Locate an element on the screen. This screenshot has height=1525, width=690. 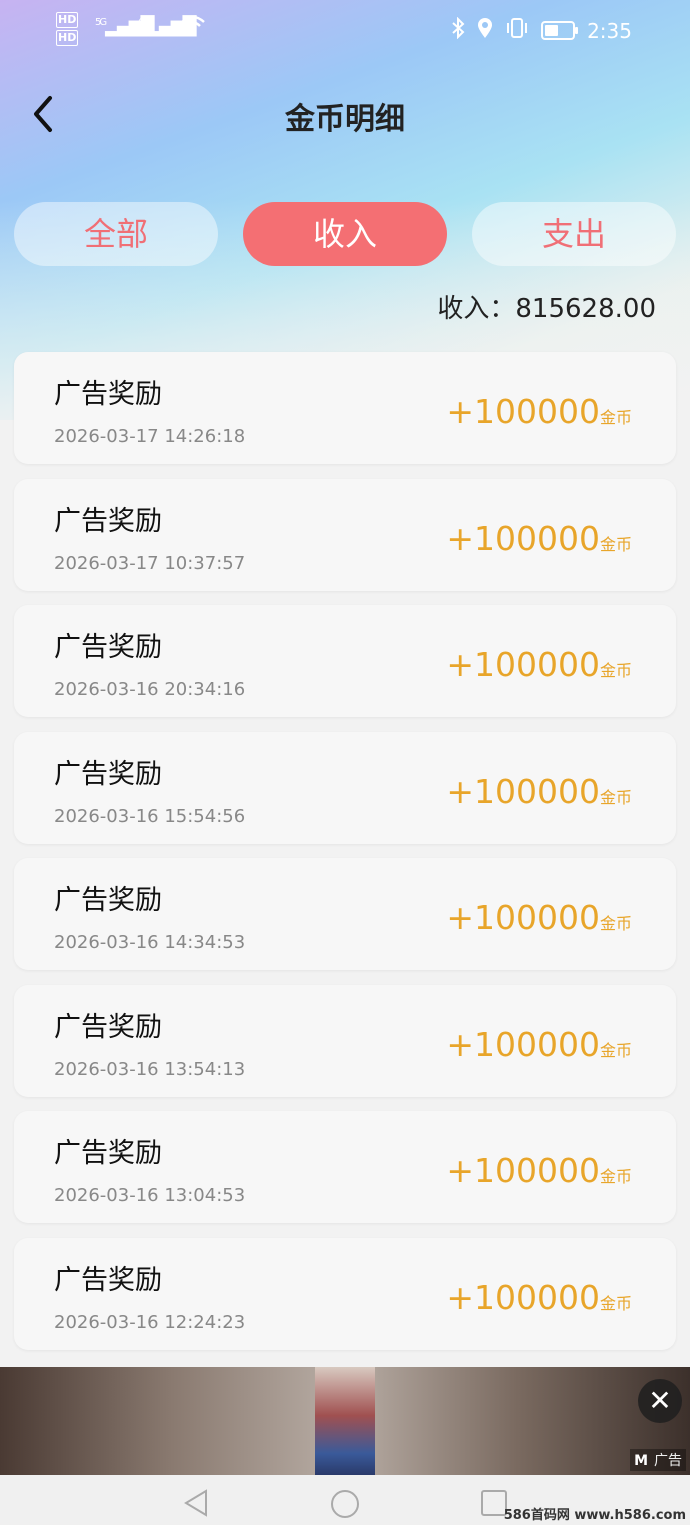
clock: 2:35 is located at coordinates (609, 30).